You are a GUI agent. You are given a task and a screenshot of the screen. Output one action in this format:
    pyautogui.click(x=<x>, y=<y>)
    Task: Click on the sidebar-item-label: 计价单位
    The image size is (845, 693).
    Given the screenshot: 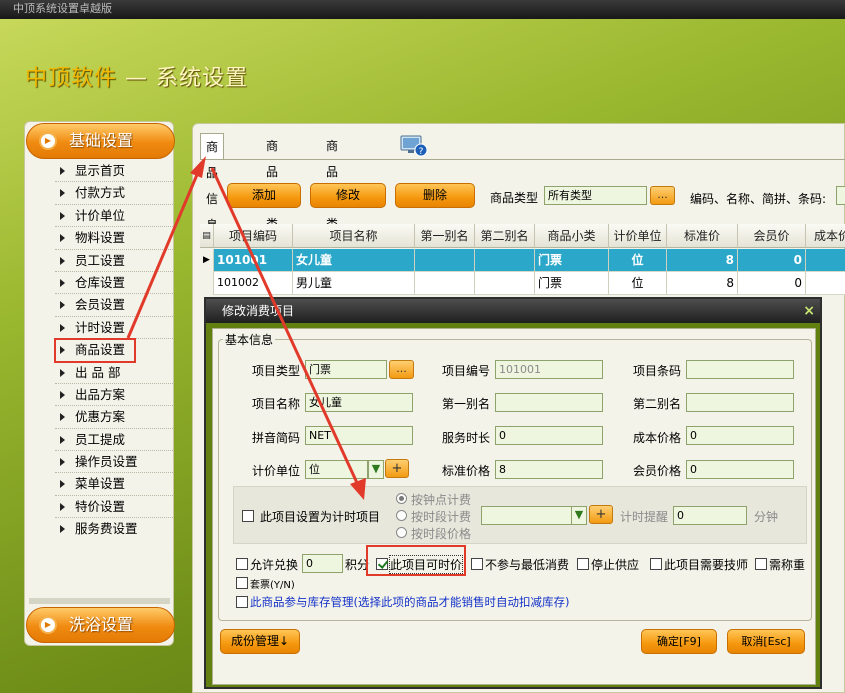 What is the action you would take?
    pyautogui.click(x=100, y=215)
    